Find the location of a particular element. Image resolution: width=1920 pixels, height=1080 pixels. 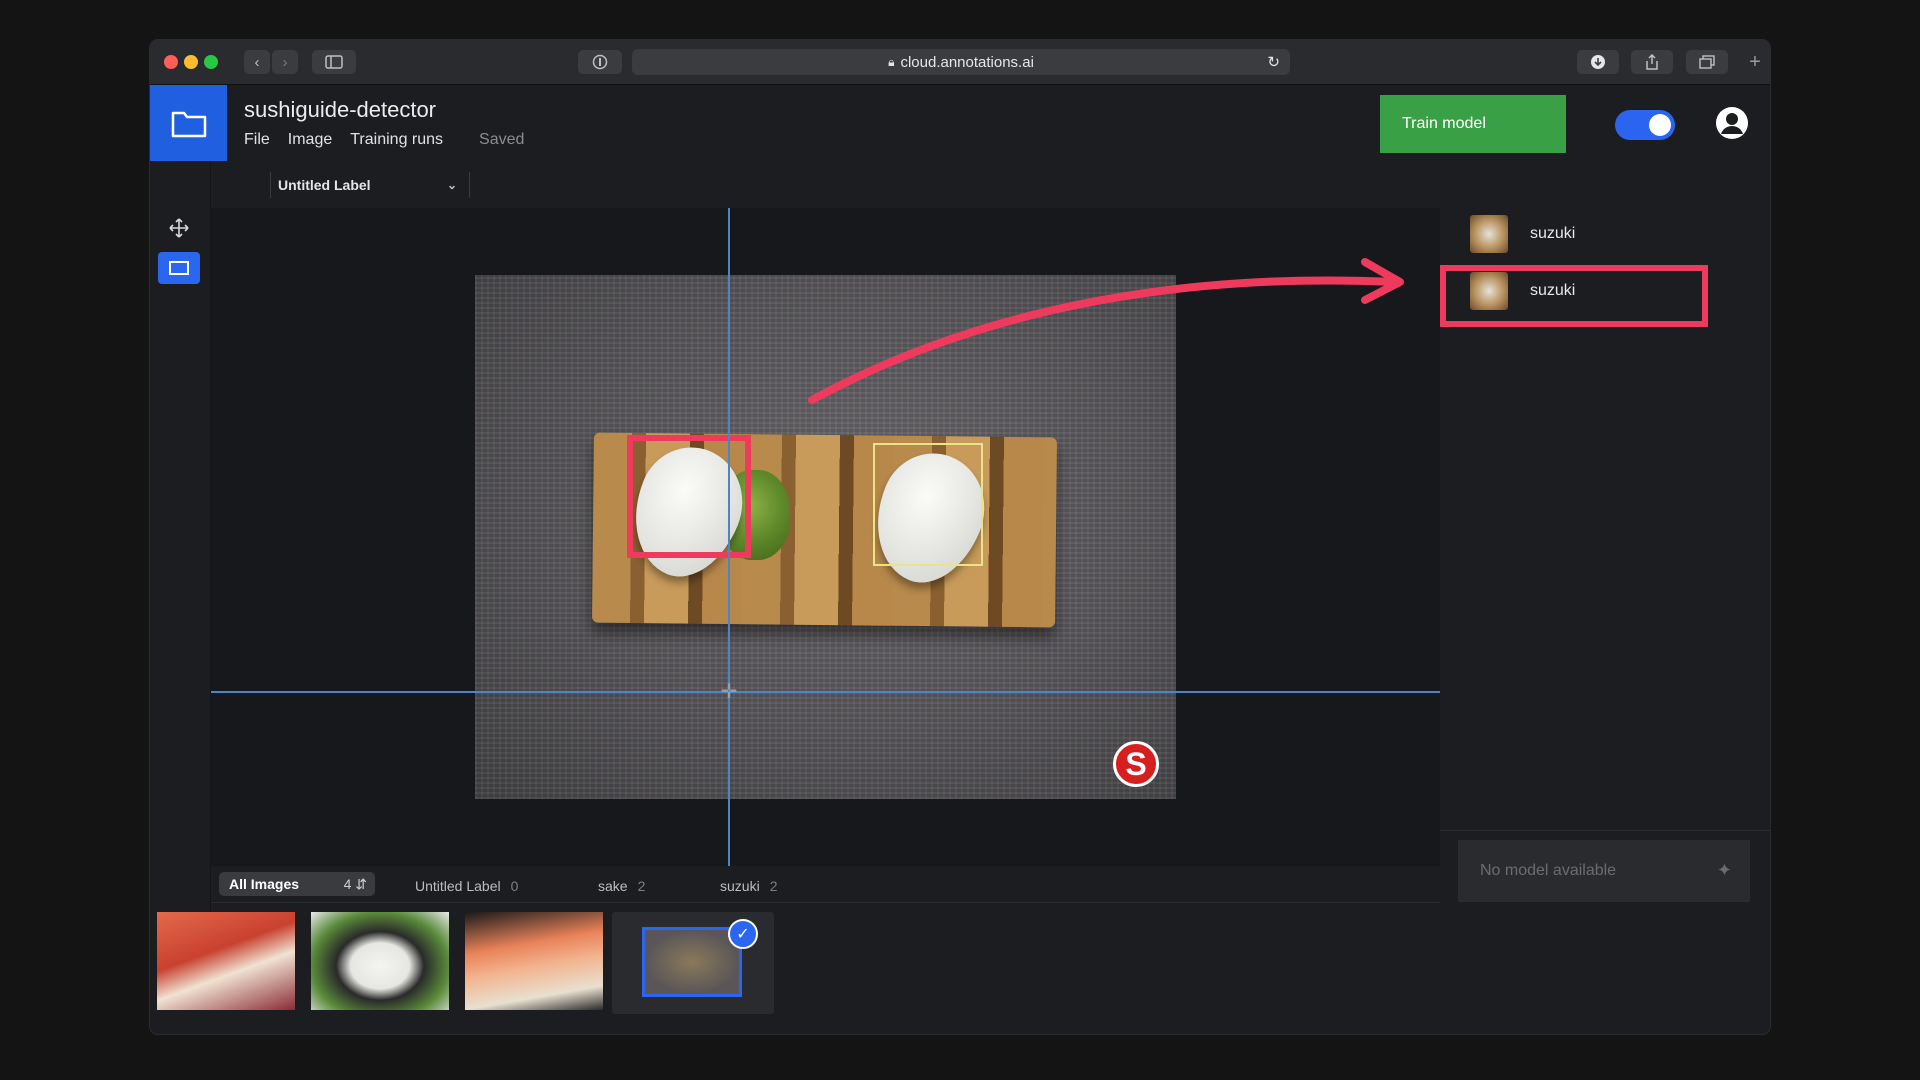

chevron-down-icon: ⌄ is located at coordinates (451, 185).